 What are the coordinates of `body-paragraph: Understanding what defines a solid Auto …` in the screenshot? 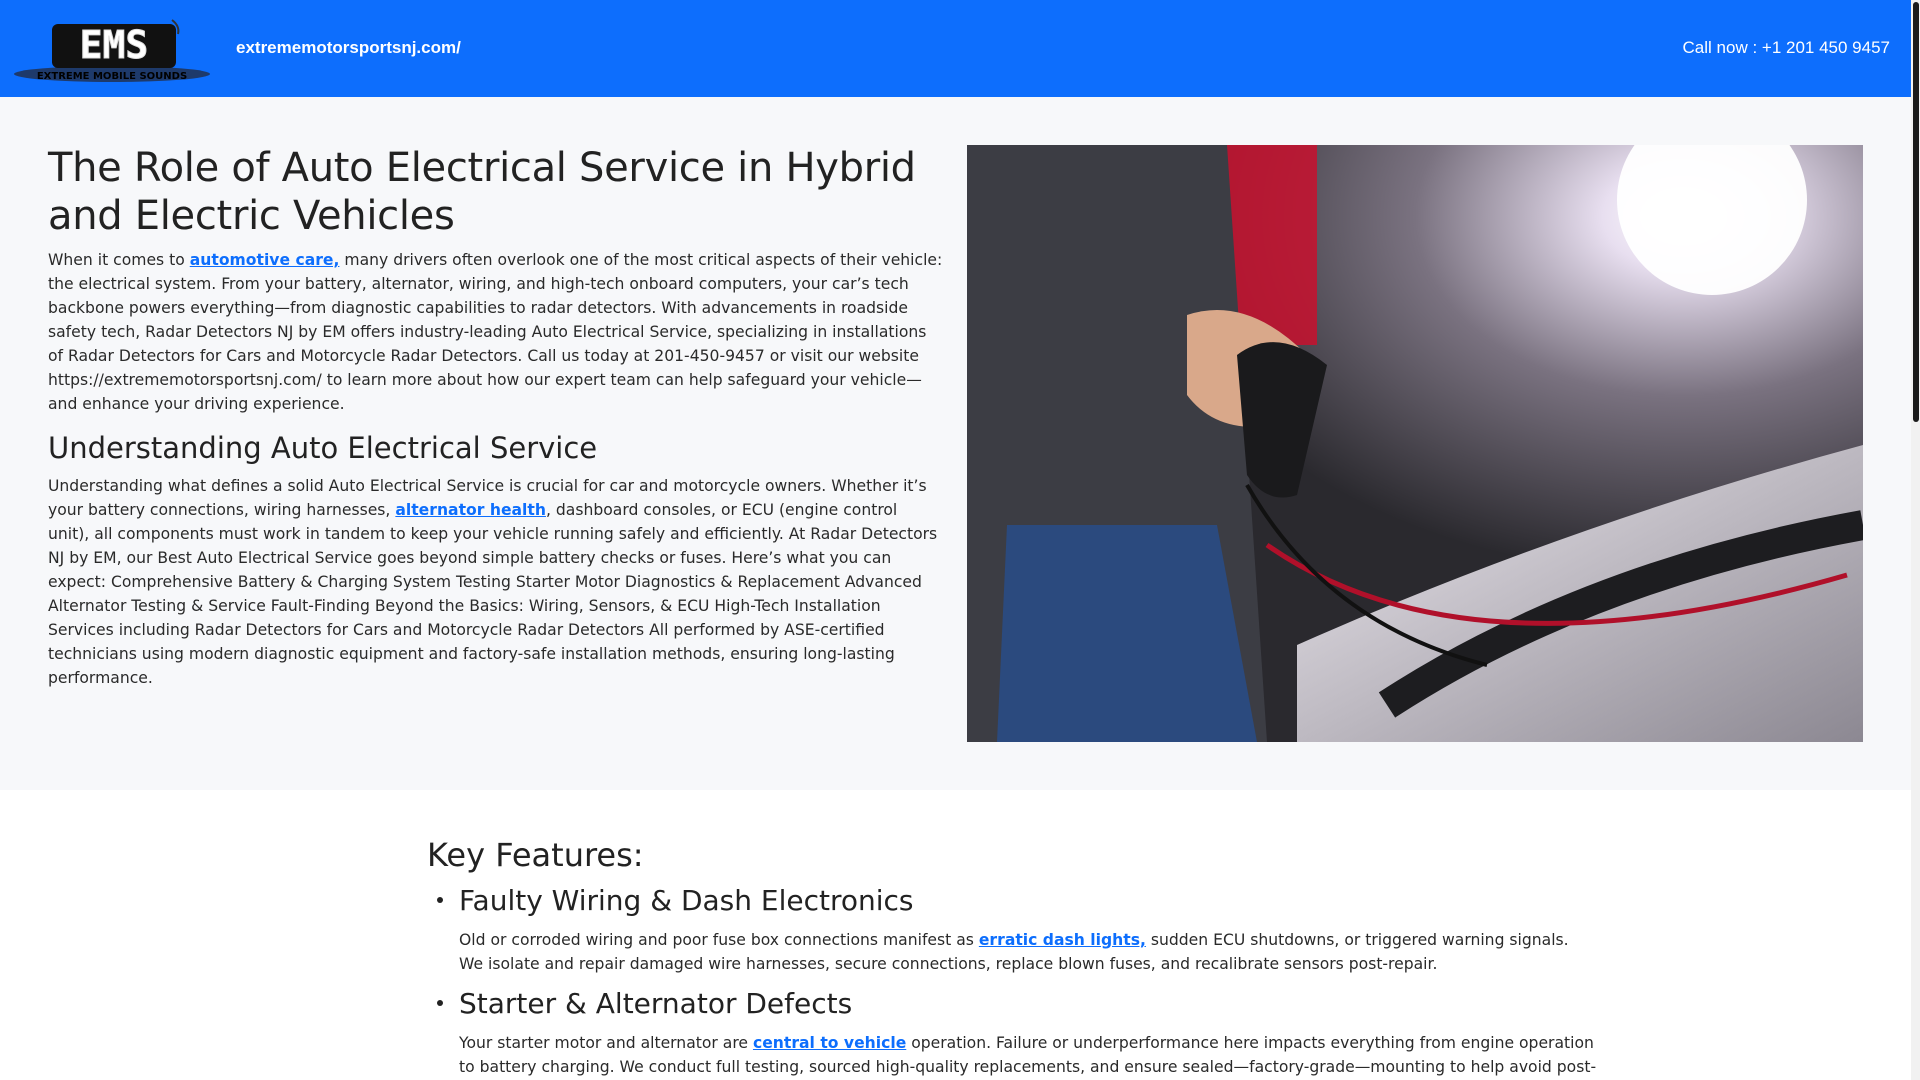 It's located at (493, 582).